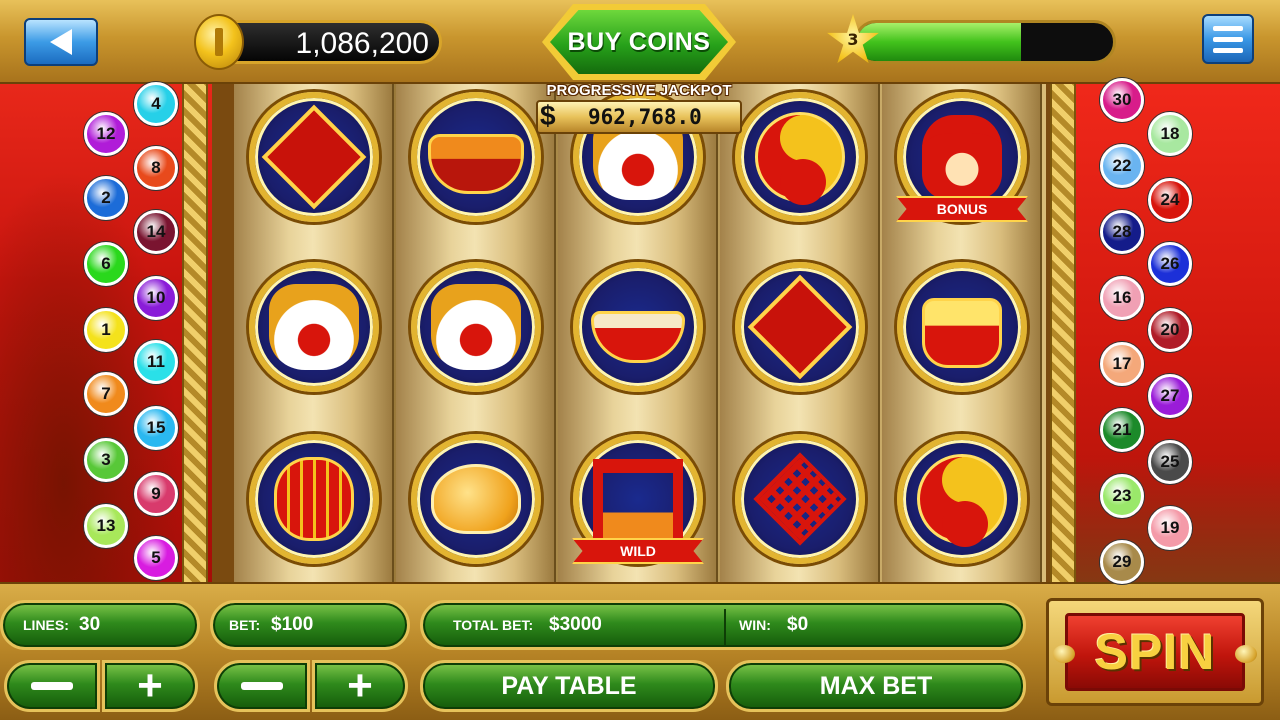  I want to click on divider, so click(725, 627).